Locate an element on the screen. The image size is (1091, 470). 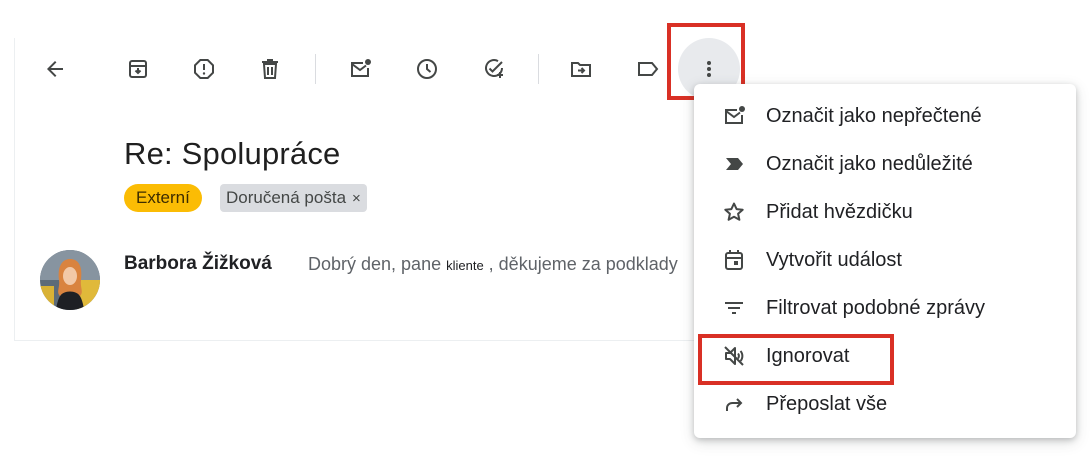
menu-item-label: Ignorovat is located at coordinates (808, 355).